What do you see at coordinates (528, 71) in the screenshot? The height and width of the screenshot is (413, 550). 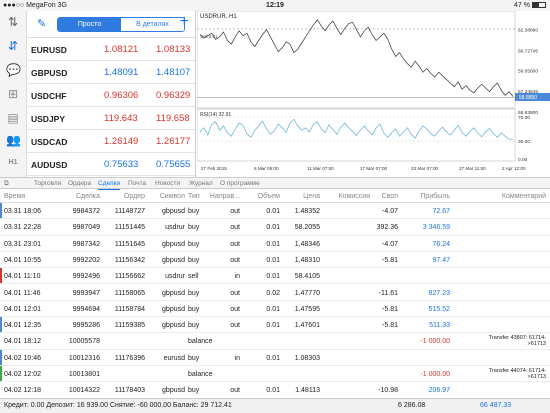 I see `price-axis-label: 59.05000` at bounding box center [528, 71].